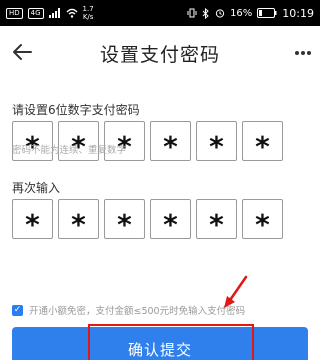 Image resolution: width=320 pixels, height=360 pixels. I want to click on speed-value: 1.7, so click(88, 9).